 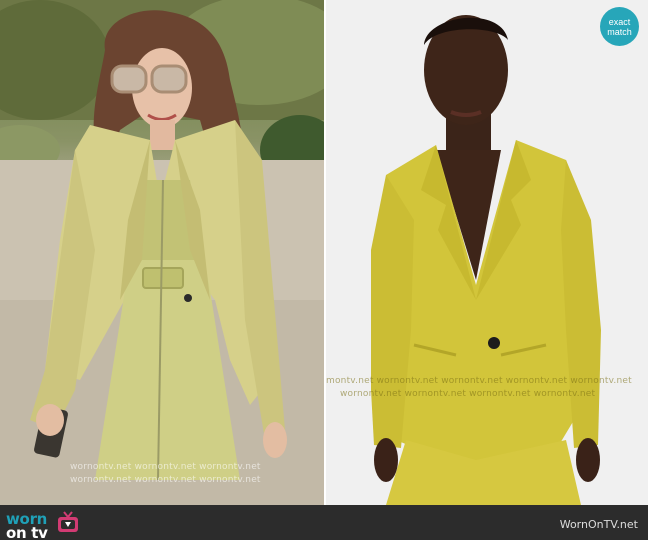 I want to click on footer-bar, so click(x=324, y=522).